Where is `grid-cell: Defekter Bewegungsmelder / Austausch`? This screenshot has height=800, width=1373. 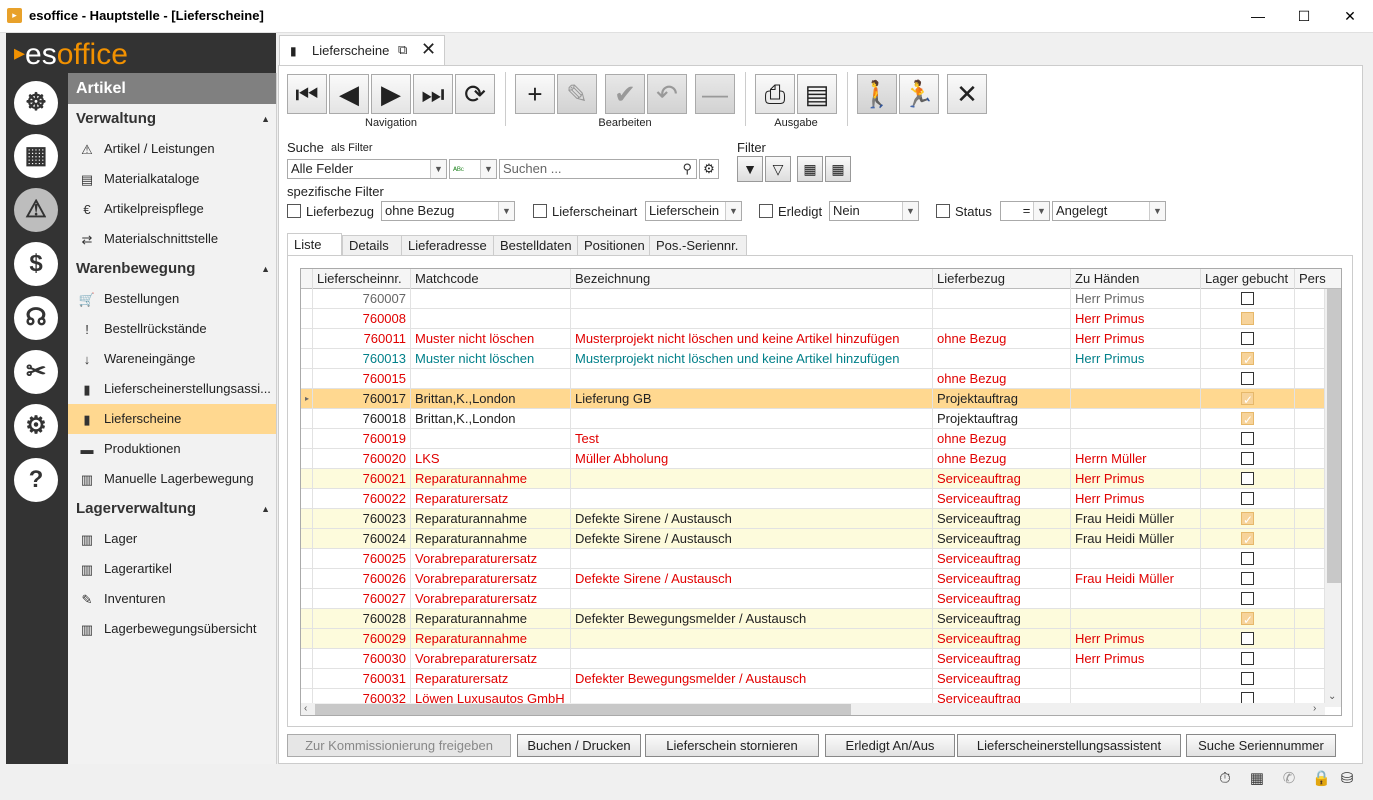
grid-cell: Defekter Bewegungsmelder / Austausch is located at coordinates (752, 619).